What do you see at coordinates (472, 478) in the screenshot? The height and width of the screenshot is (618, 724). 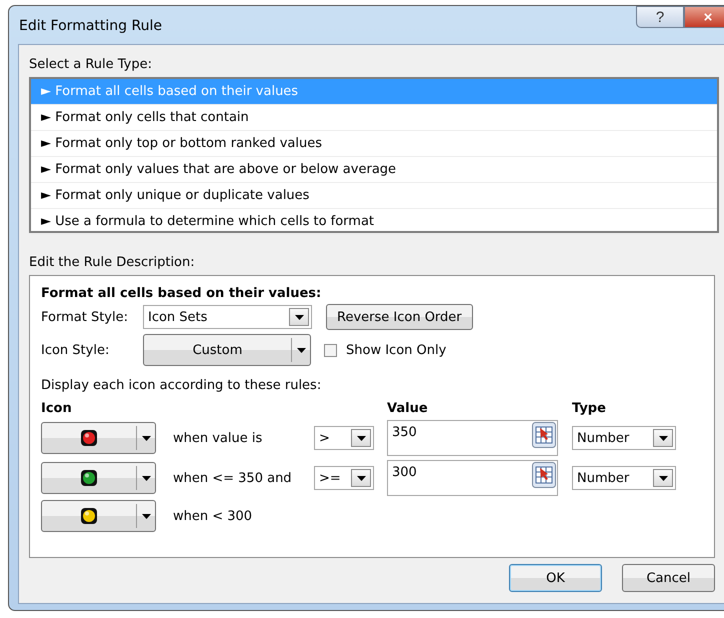 I see `value-field: 300` at bounding box center [472, 478].